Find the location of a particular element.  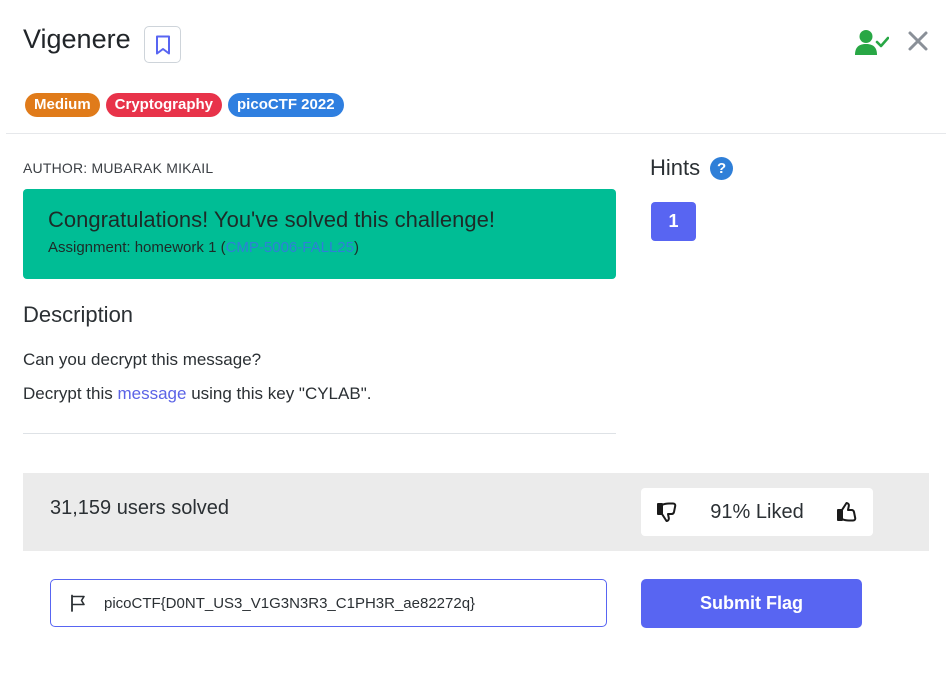

liked-percent: 91% Liked is located at coordinates (757, 511).